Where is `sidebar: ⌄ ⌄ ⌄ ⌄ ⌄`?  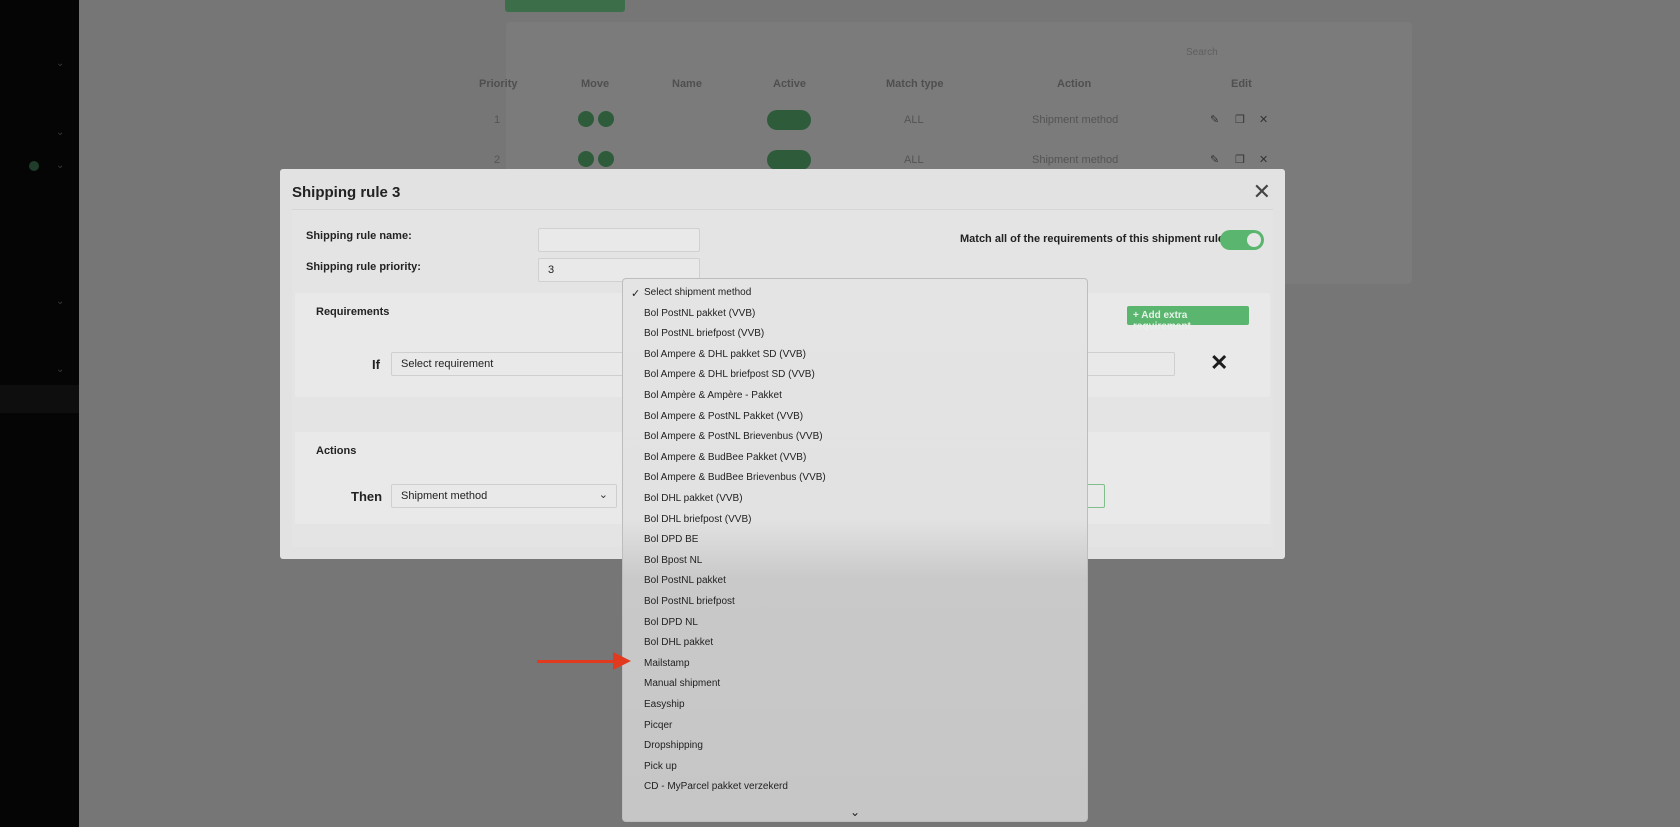
sidebar: ⌄ ⌄ ⌄ ⌄ ⌄ is located at coordinates (39, 413).